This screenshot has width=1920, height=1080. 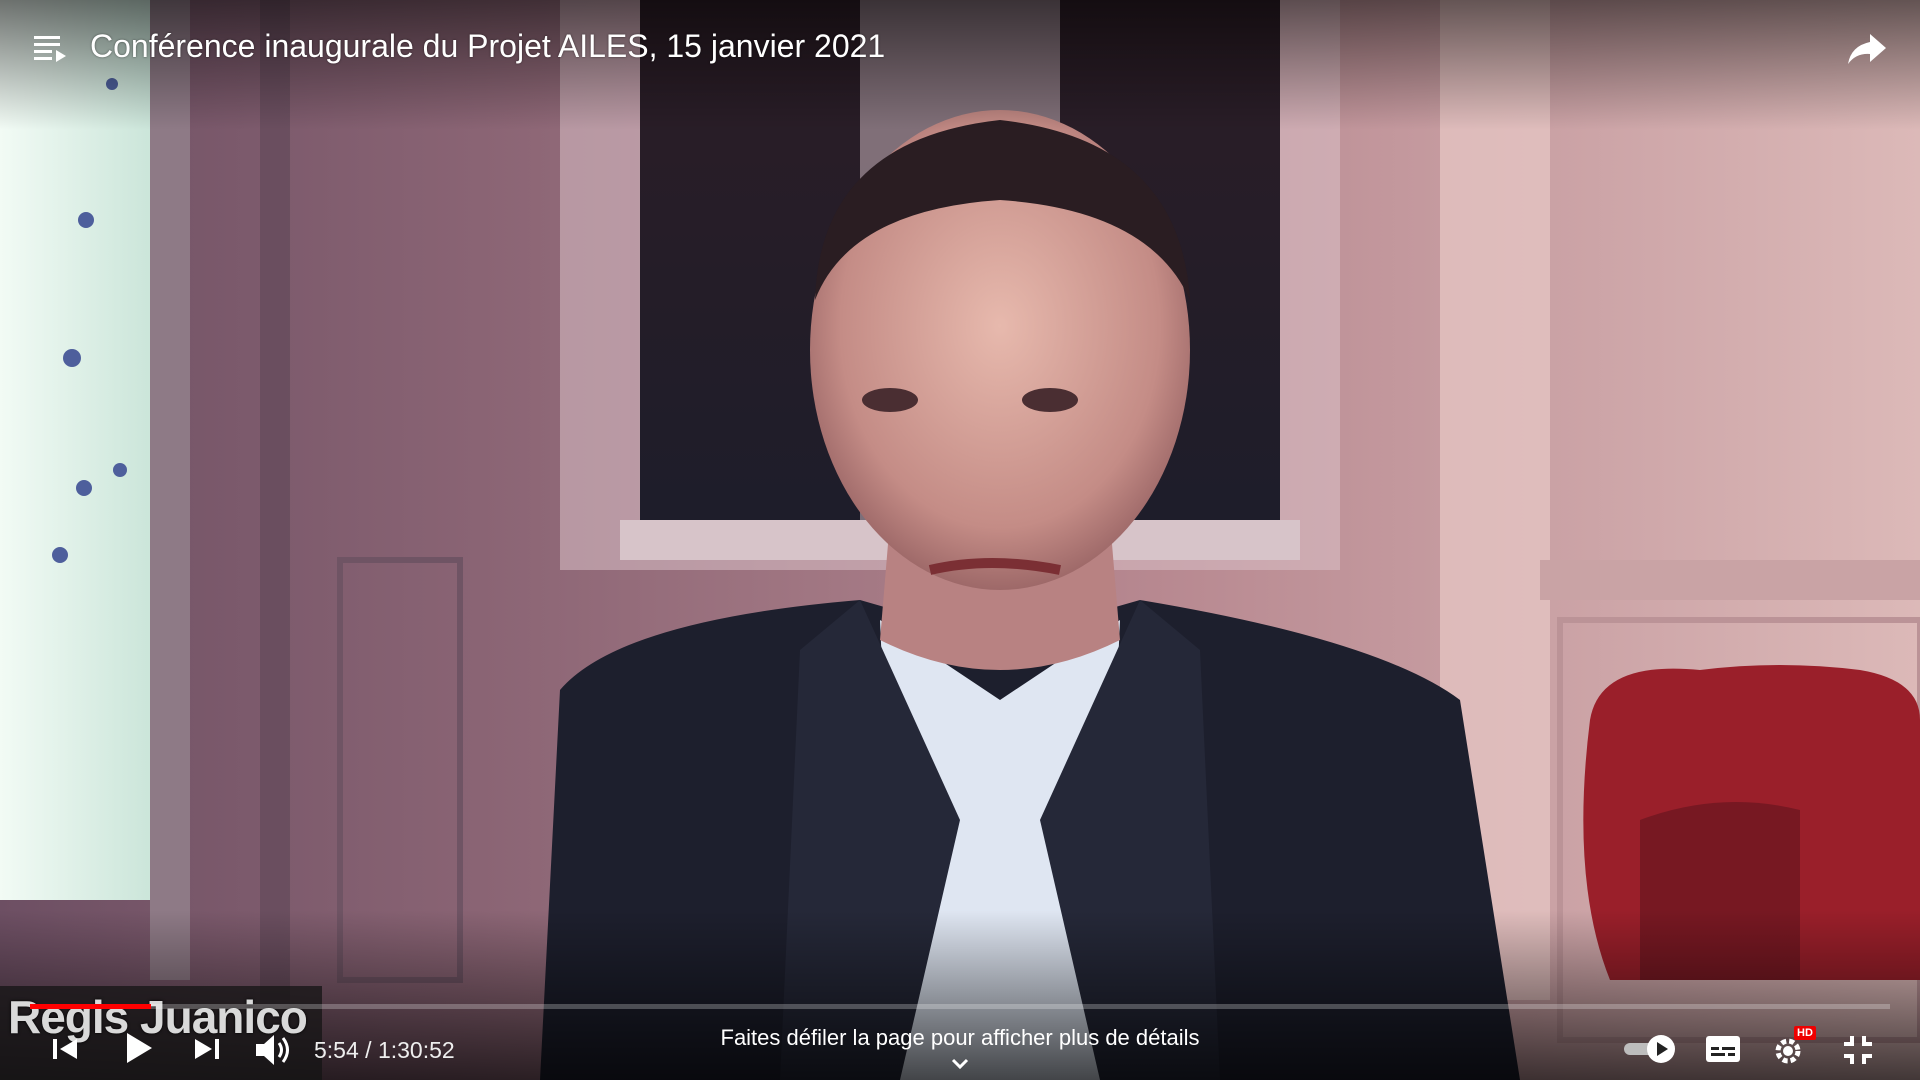 I want to click on settings-gear-icon: HD, so click(x=1794, y=1047).